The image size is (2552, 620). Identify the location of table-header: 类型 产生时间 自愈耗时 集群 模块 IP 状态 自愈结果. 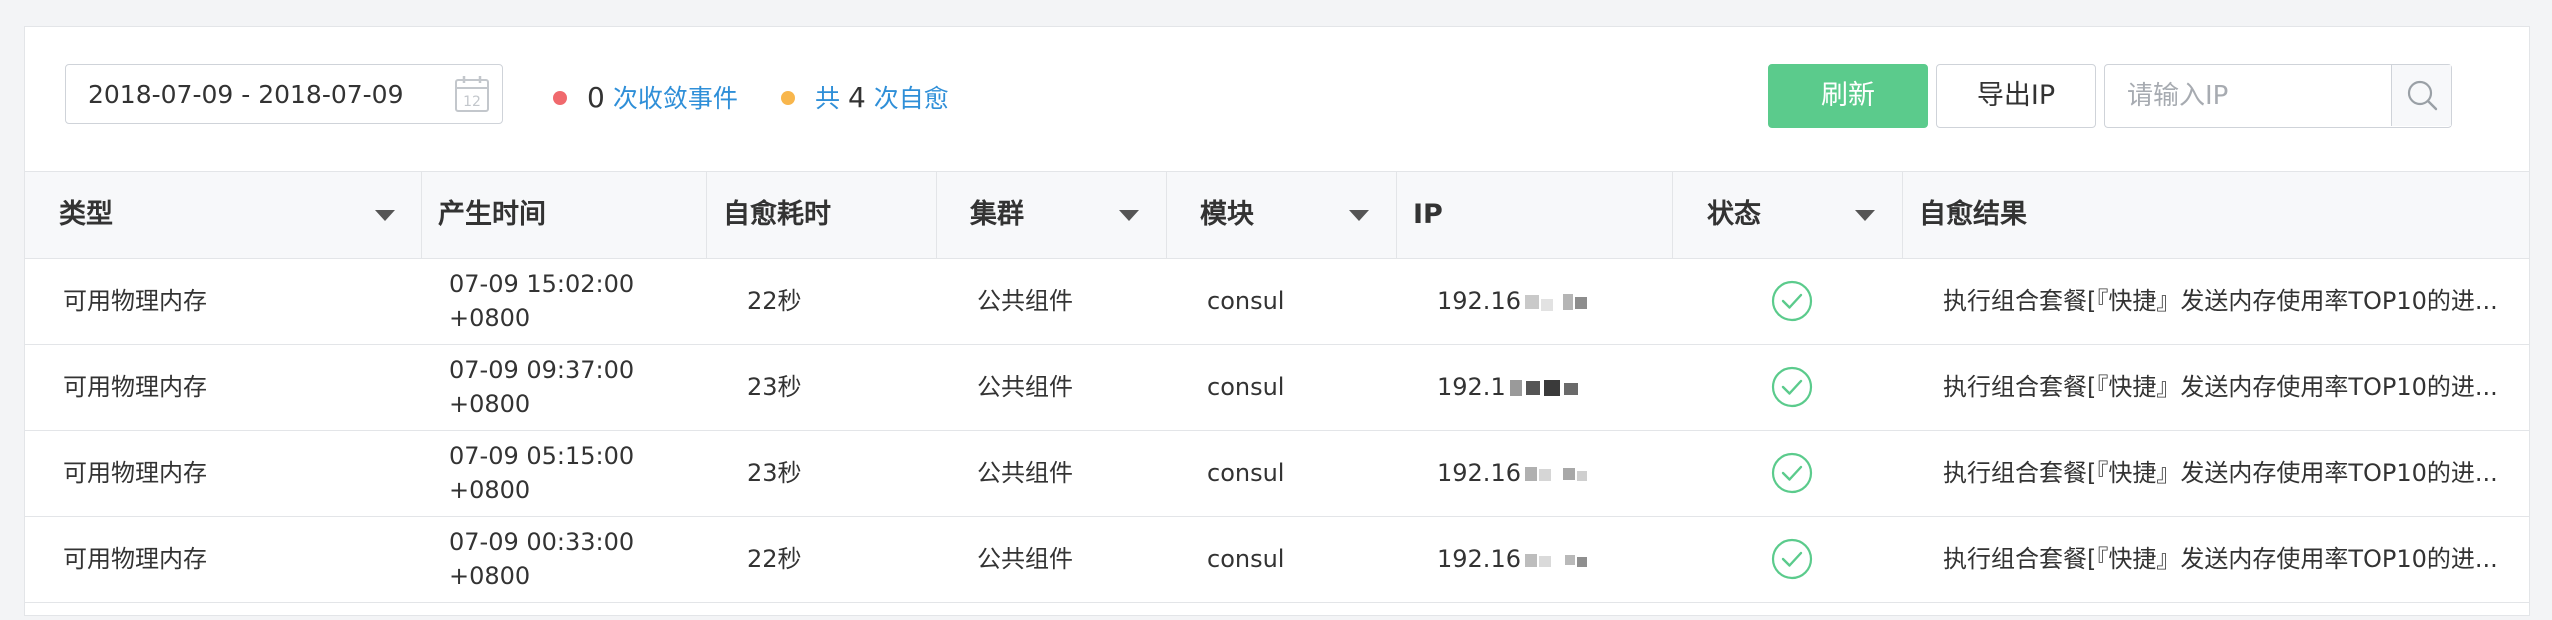
(1277, 215).